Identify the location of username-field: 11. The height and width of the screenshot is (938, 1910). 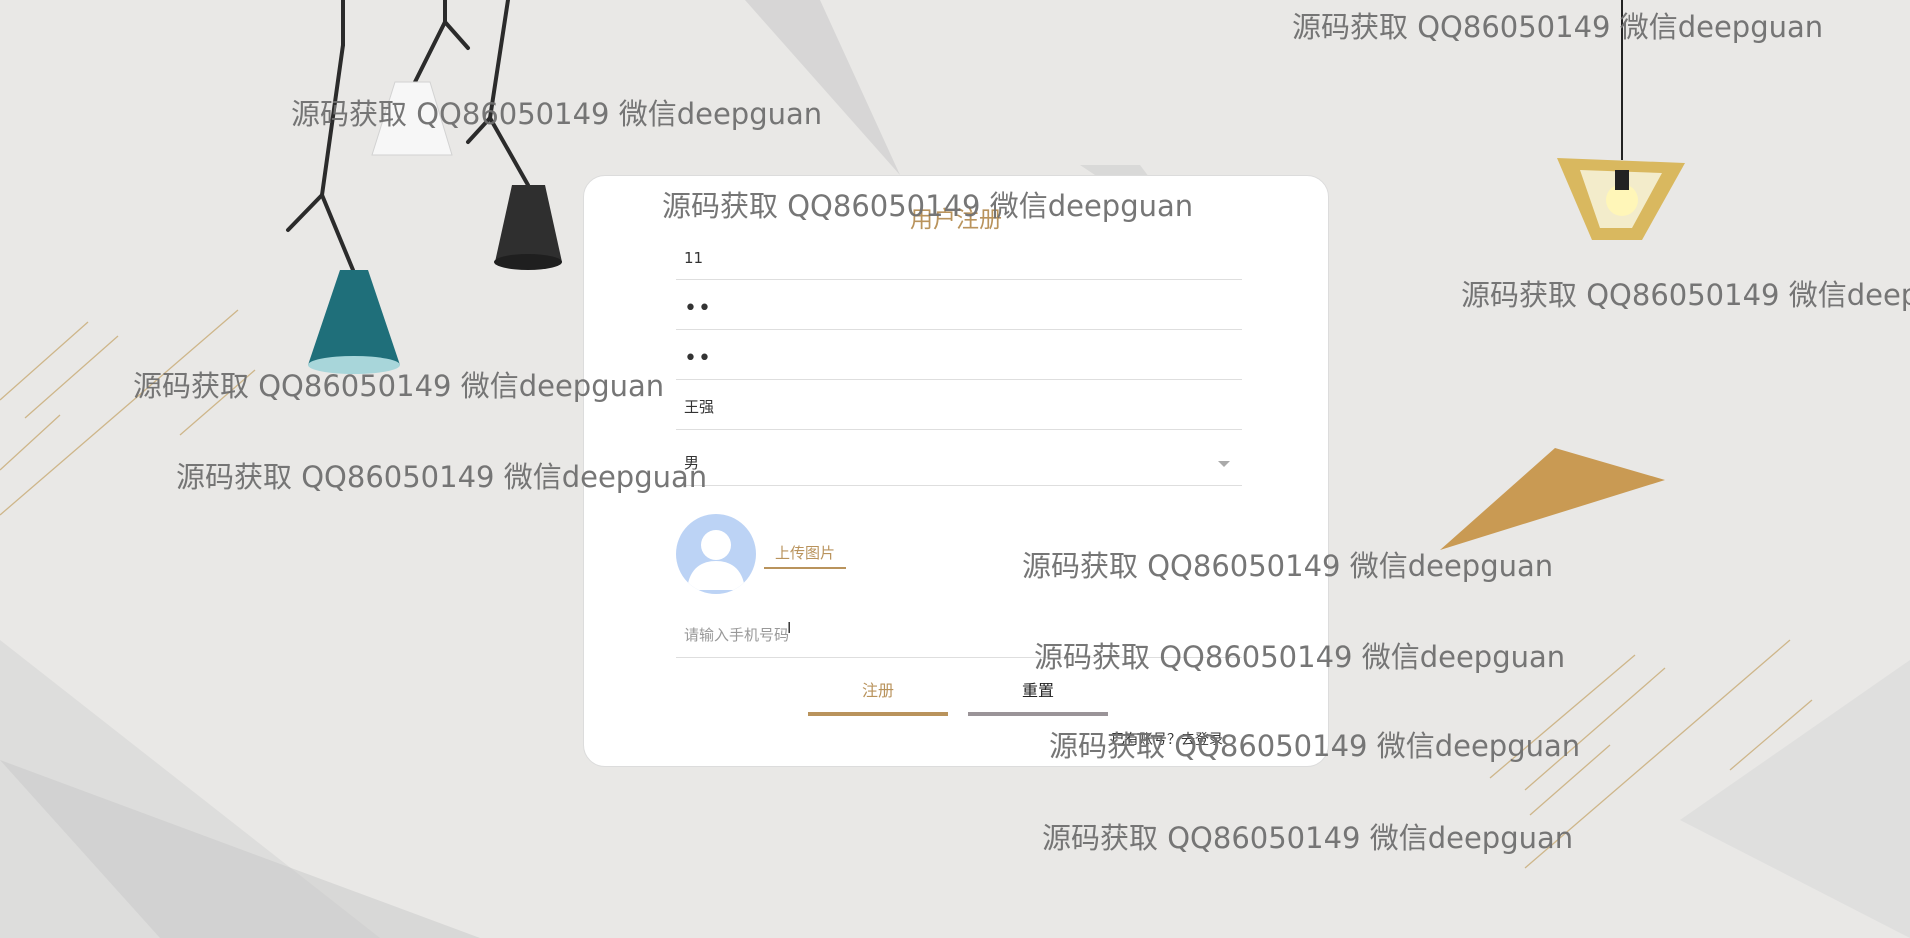
(959, 255).